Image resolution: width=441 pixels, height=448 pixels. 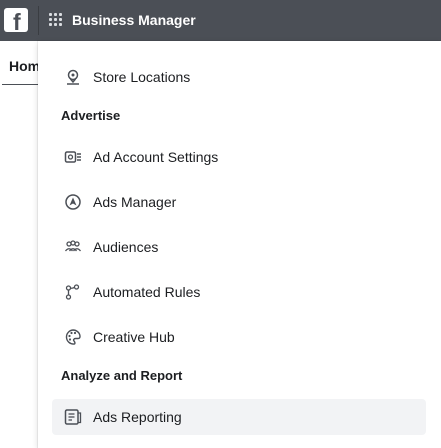 I want to click on menu-item-label: Ads Manager, so click(x=135, y=202).